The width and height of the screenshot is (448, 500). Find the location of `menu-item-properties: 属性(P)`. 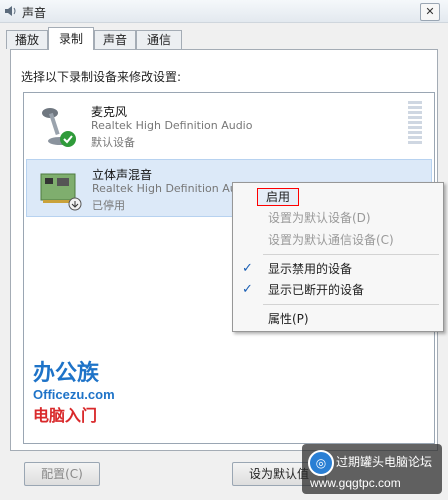

menu-item-properties: 属性(P) is located at coordinates (338, 319).